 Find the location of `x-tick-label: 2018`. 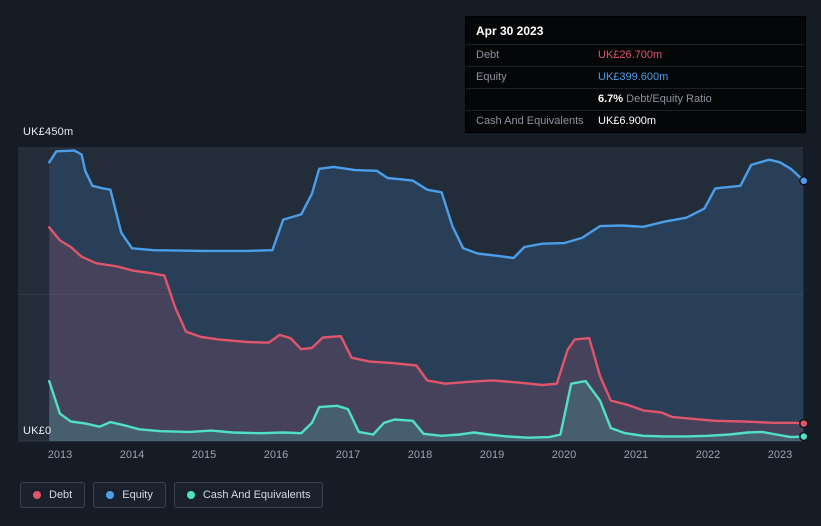

x-tick-label: 2018 is located at coordinates (420, 455).